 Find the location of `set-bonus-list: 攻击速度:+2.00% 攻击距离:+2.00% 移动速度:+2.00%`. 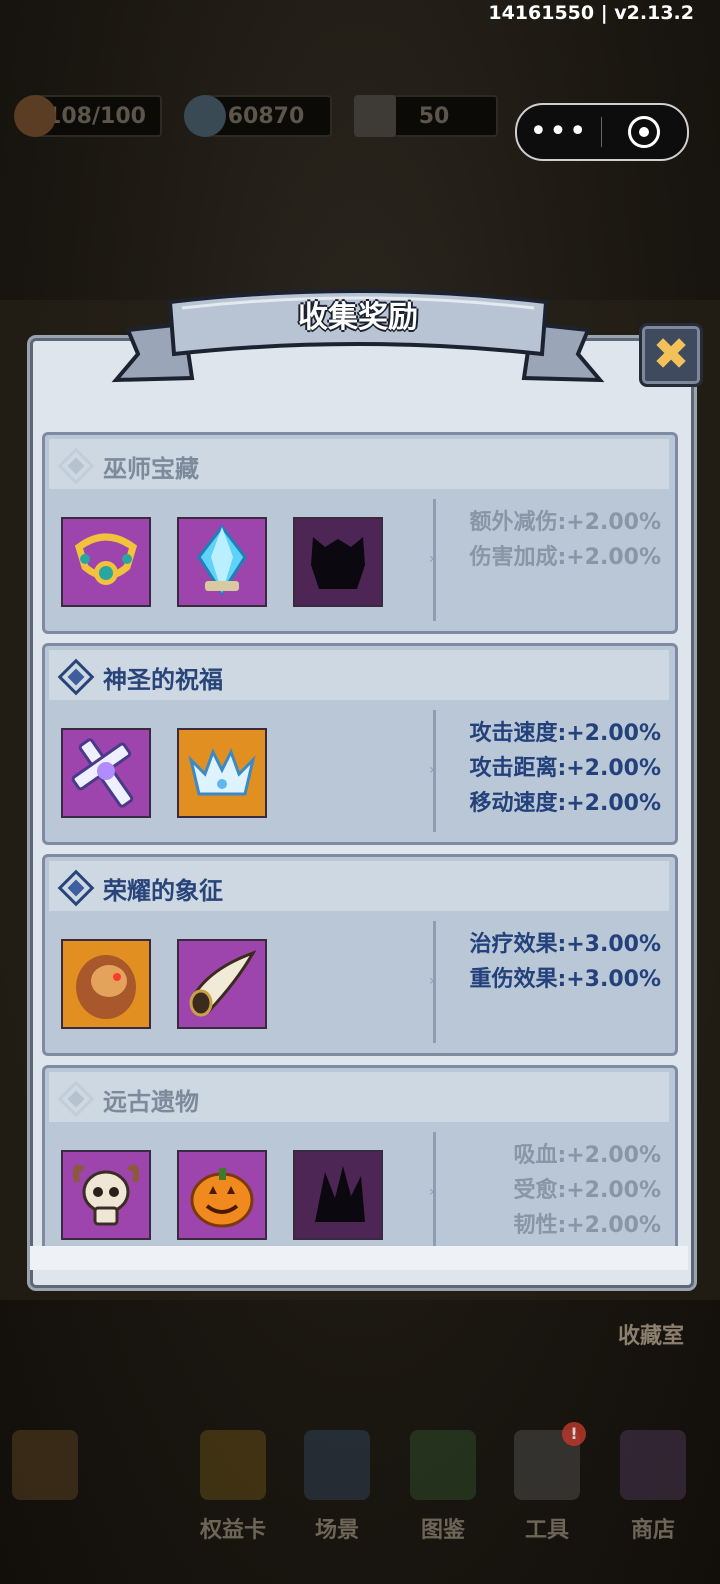

set-bonus-list: 攻击速度:+2.00% 攻击距离:+2.00% 移动速度:+2.00% is located at coordinates (565, 768).